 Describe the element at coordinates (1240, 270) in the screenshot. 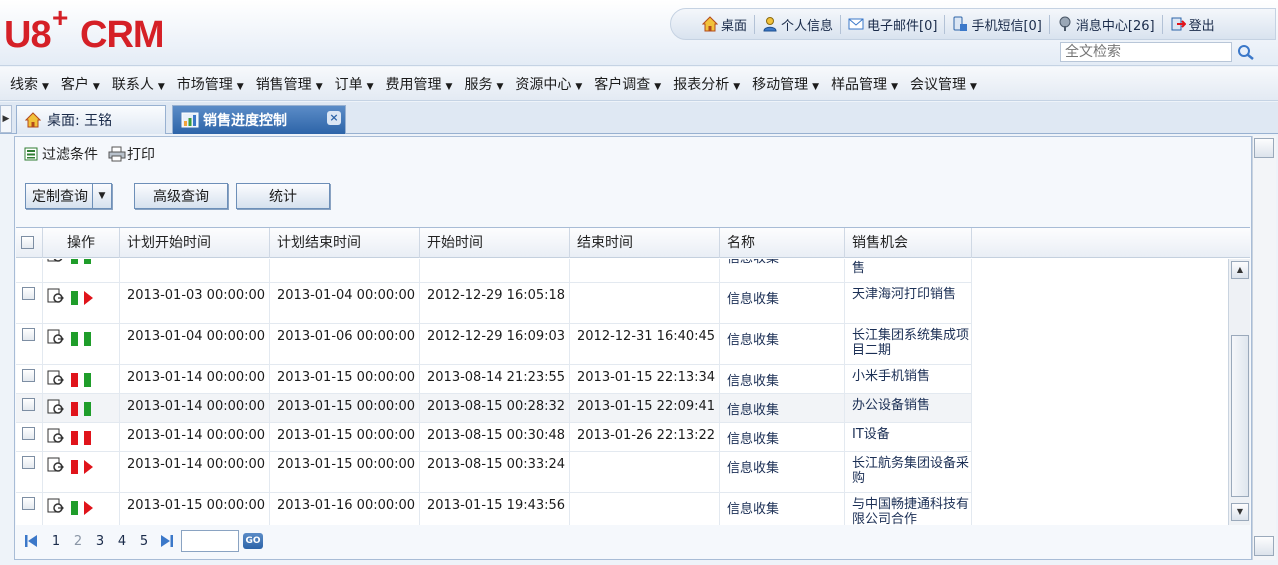

I see `scroll-up-arrow: ▲` at that location.